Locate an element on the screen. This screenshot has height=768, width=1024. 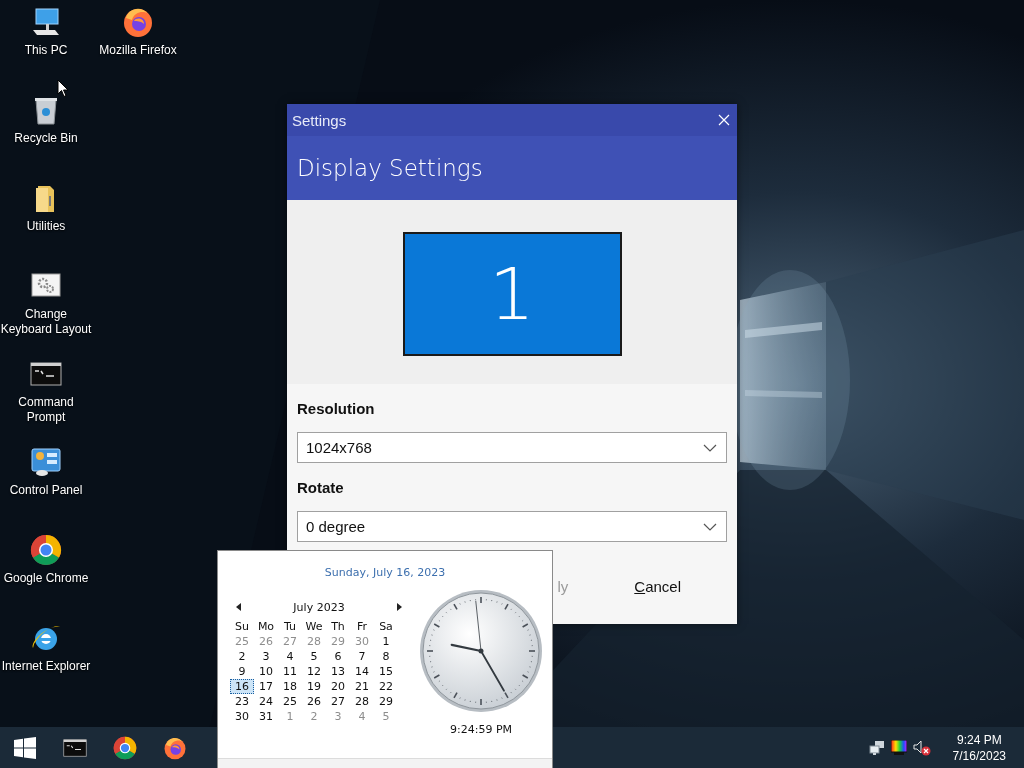
monitor-icon is located at coordinates (46, 22).